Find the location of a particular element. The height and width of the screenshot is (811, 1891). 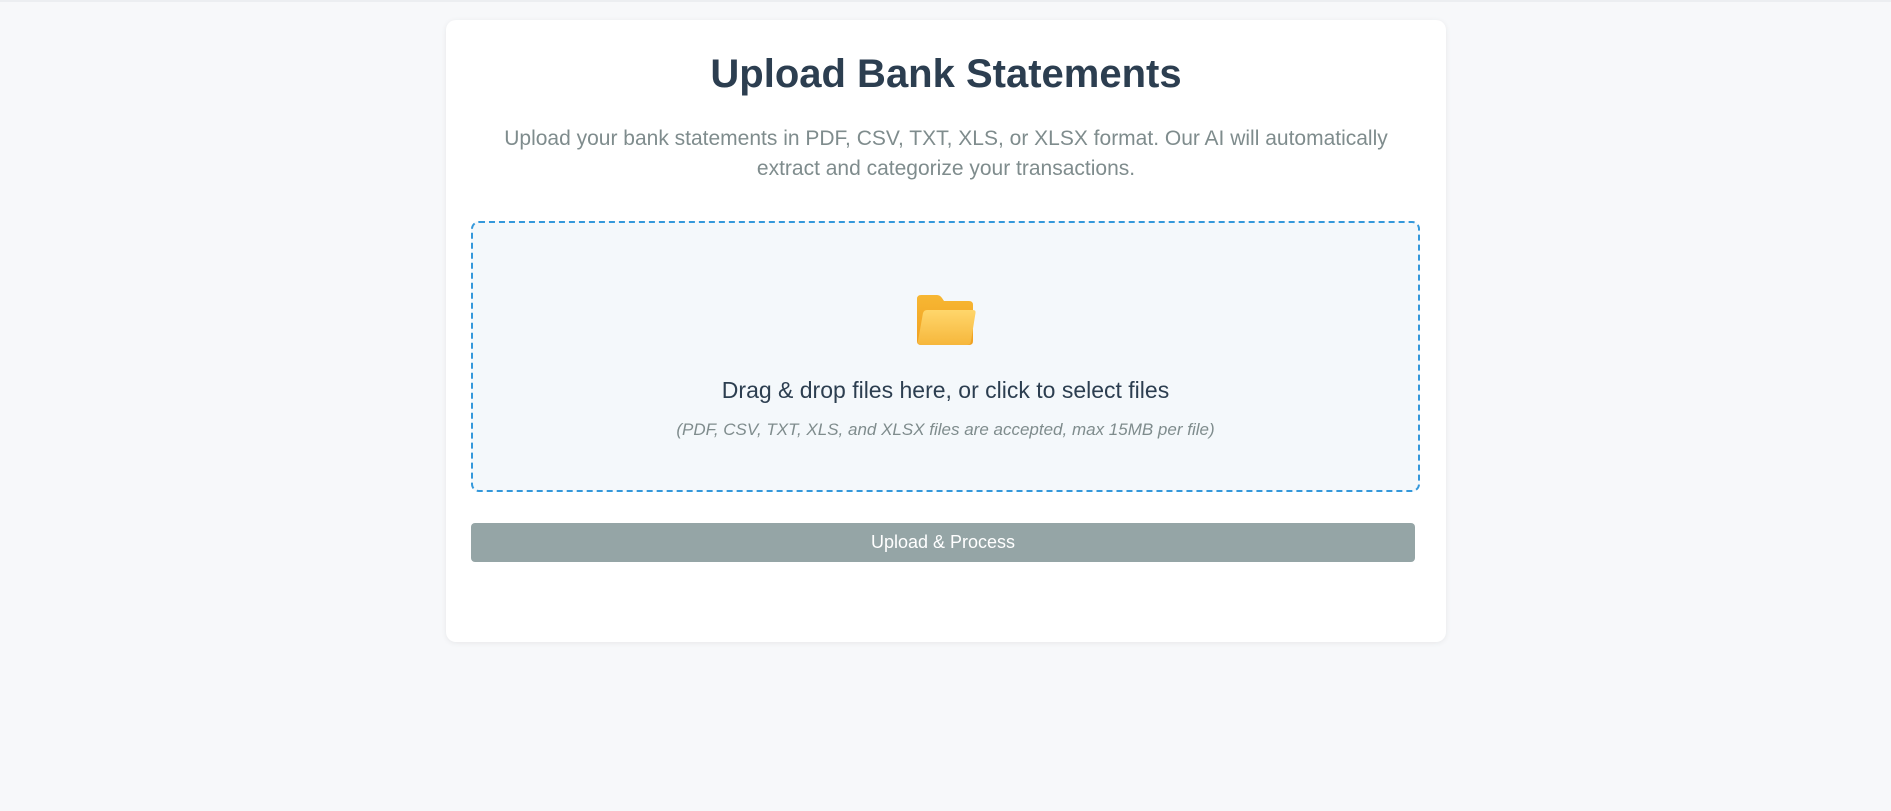

page-title: Upload Bank Statements is located at coordinates (946, 74).